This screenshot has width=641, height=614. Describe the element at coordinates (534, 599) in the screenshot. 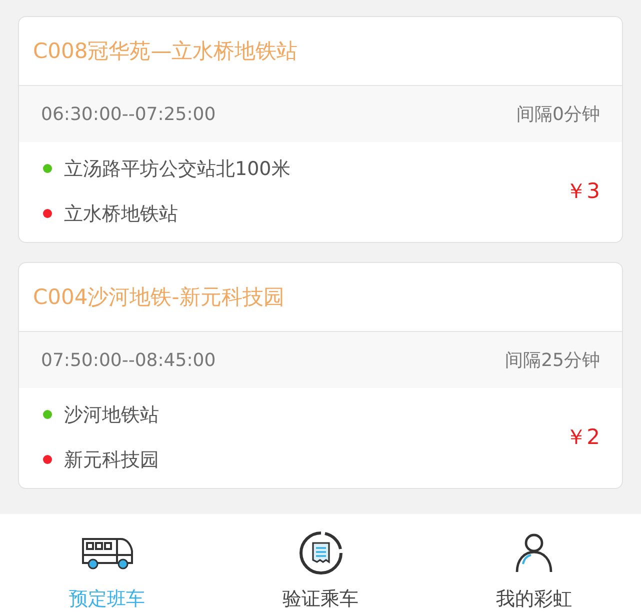

I see `tab-label: 我的彩虹` at that location.